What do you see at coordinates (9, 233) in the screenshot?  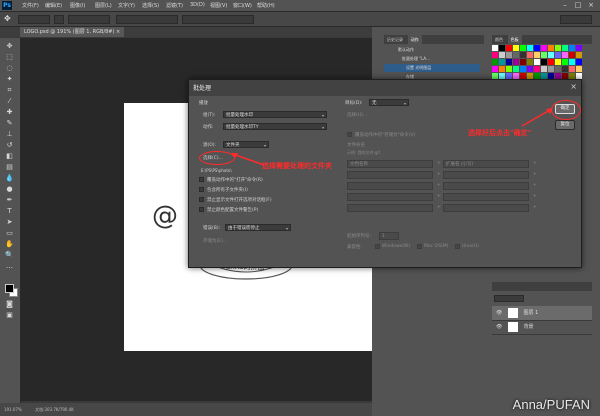 I see `shape-tool-icon: ▭` at bounding box center [9, 233].